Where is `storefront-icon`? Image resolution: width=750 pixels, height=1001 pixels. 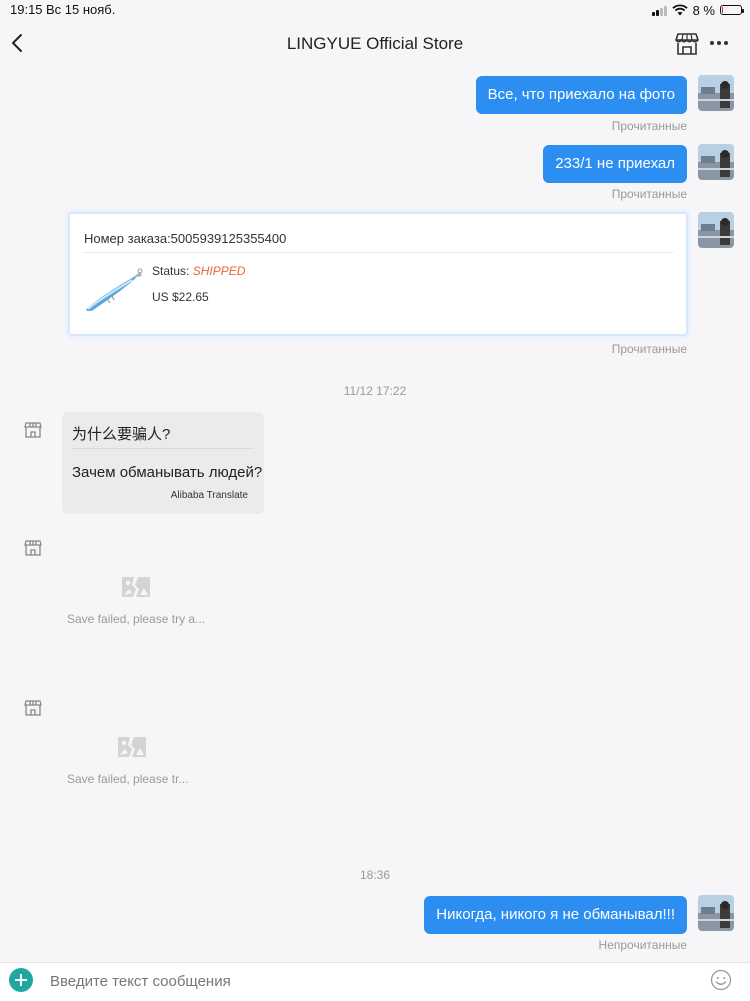
storefront-icon is located at coordinates (687, 44).